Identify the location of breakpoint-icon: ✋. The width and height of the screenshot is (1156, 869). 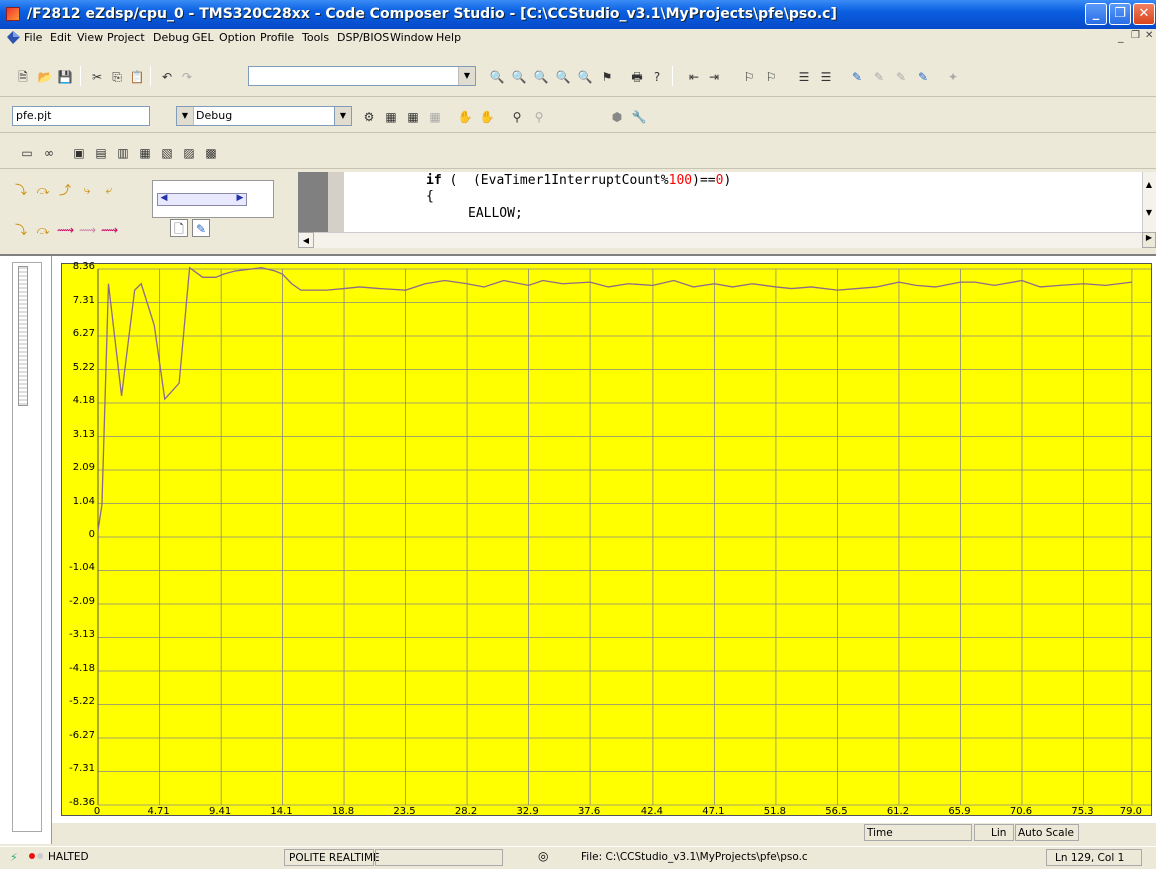
(465, 116).